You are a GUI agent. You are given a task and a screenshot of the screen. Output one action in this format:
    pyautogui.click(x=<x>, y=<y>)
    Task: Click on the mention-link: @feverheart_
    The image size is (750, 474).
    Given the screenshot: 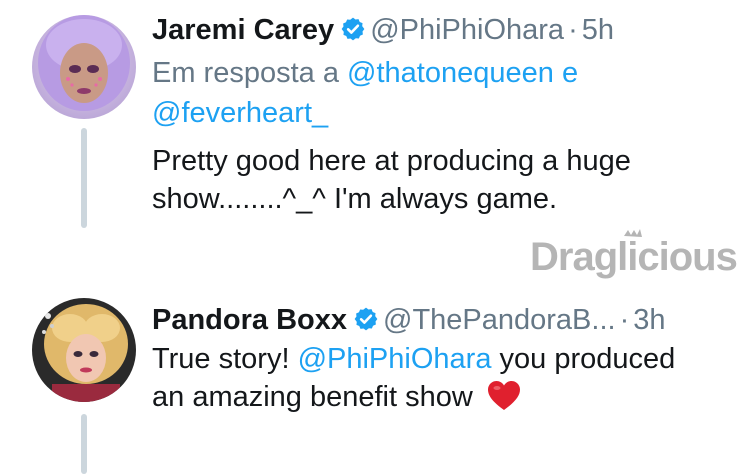 What is the action you would take?
    pyautogui.click(x=240, y=113)
    